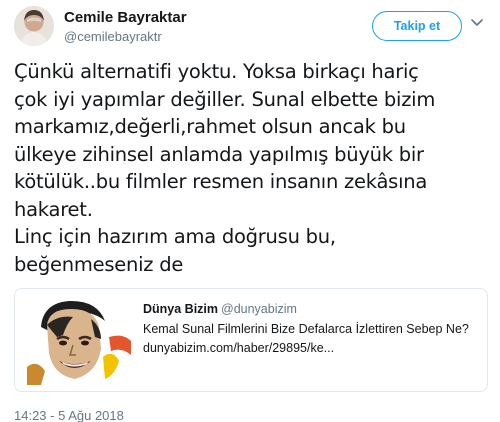 The image size is (500, 422). I want to click on tweet-timestamp: 14:23 - 5 Ağu 2018, so click(69, 415).